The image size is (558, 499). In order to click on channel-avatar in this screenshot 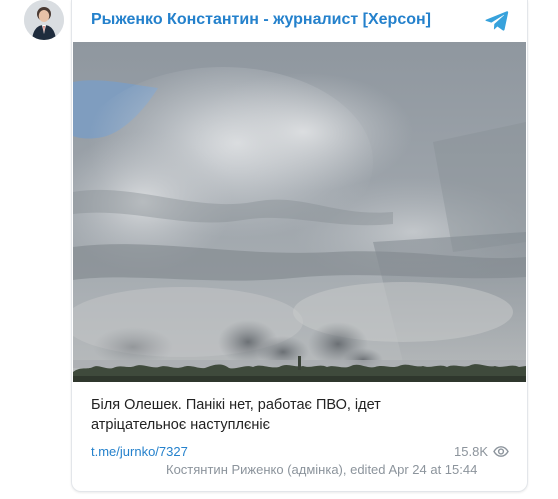, I will do `click(44, 20)`.